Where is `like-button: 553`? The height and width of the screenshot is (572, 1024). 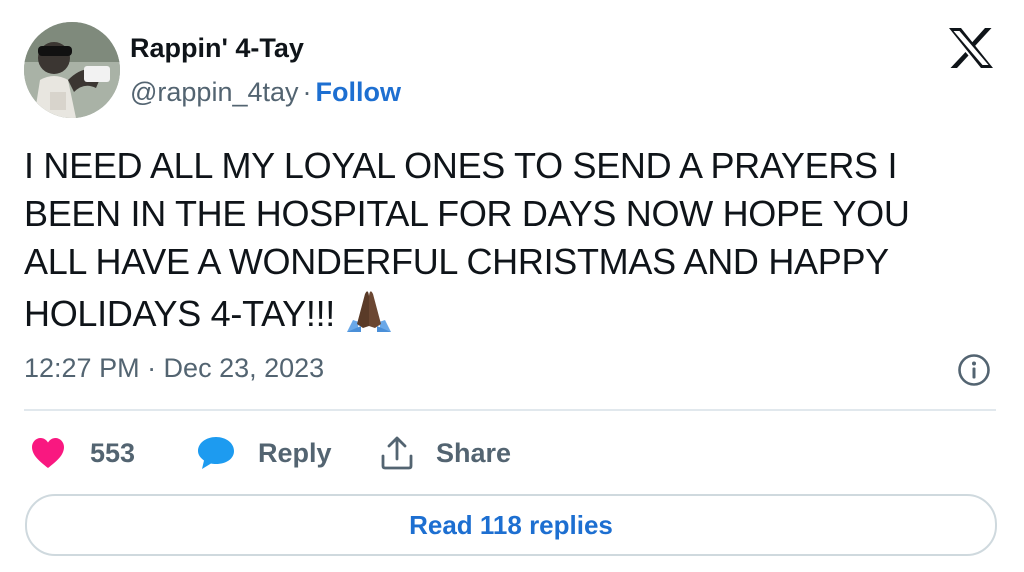 like-button: 553 is located at coordinates (82, 453).